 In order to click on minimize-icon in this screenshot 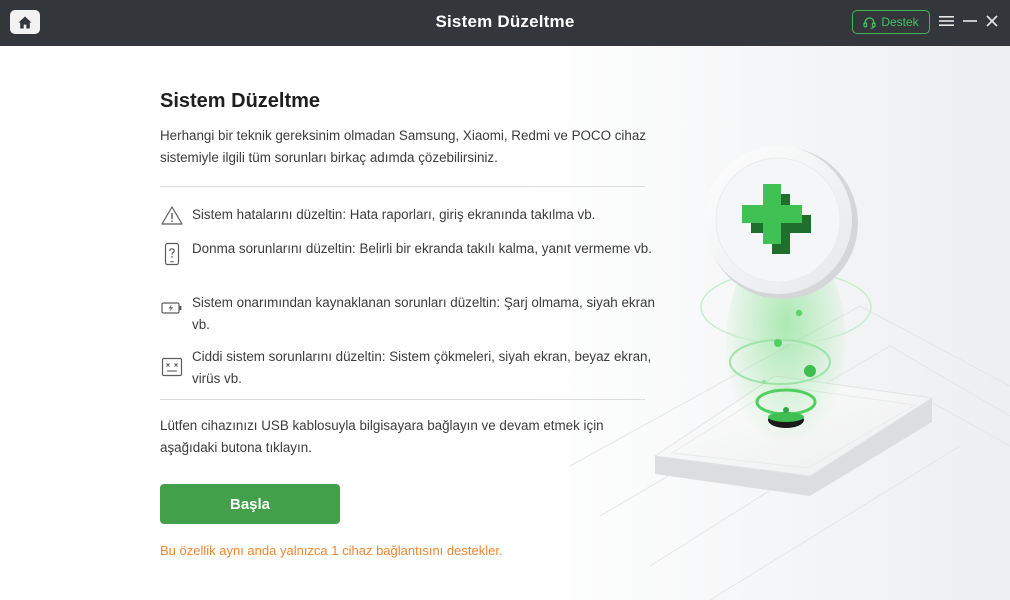, I will do `click(970, 21)`.